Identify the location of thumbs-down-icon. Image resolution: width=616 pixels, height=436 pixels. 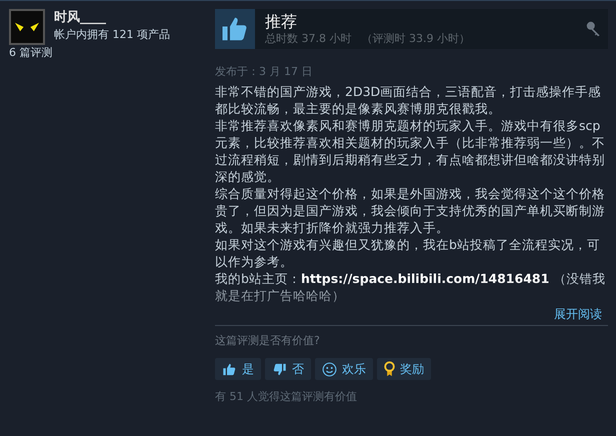
(279, 369).